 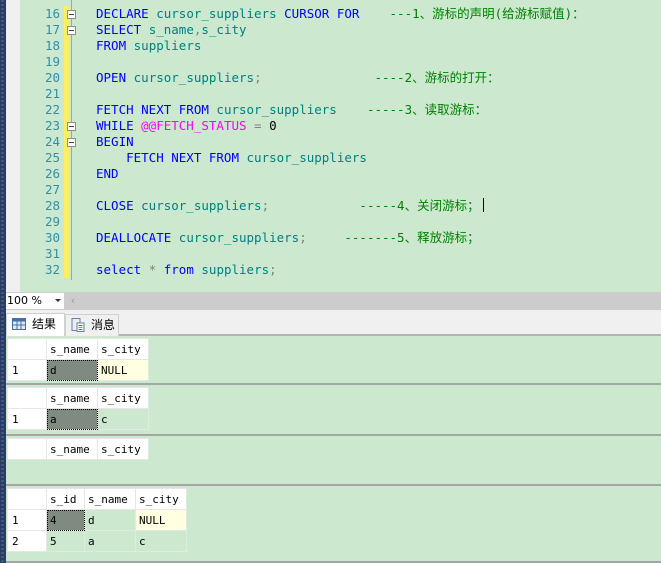 I want to click on code-comment: ---1、游标的声明(给游标赋值)：, so click(x=472, y=13).